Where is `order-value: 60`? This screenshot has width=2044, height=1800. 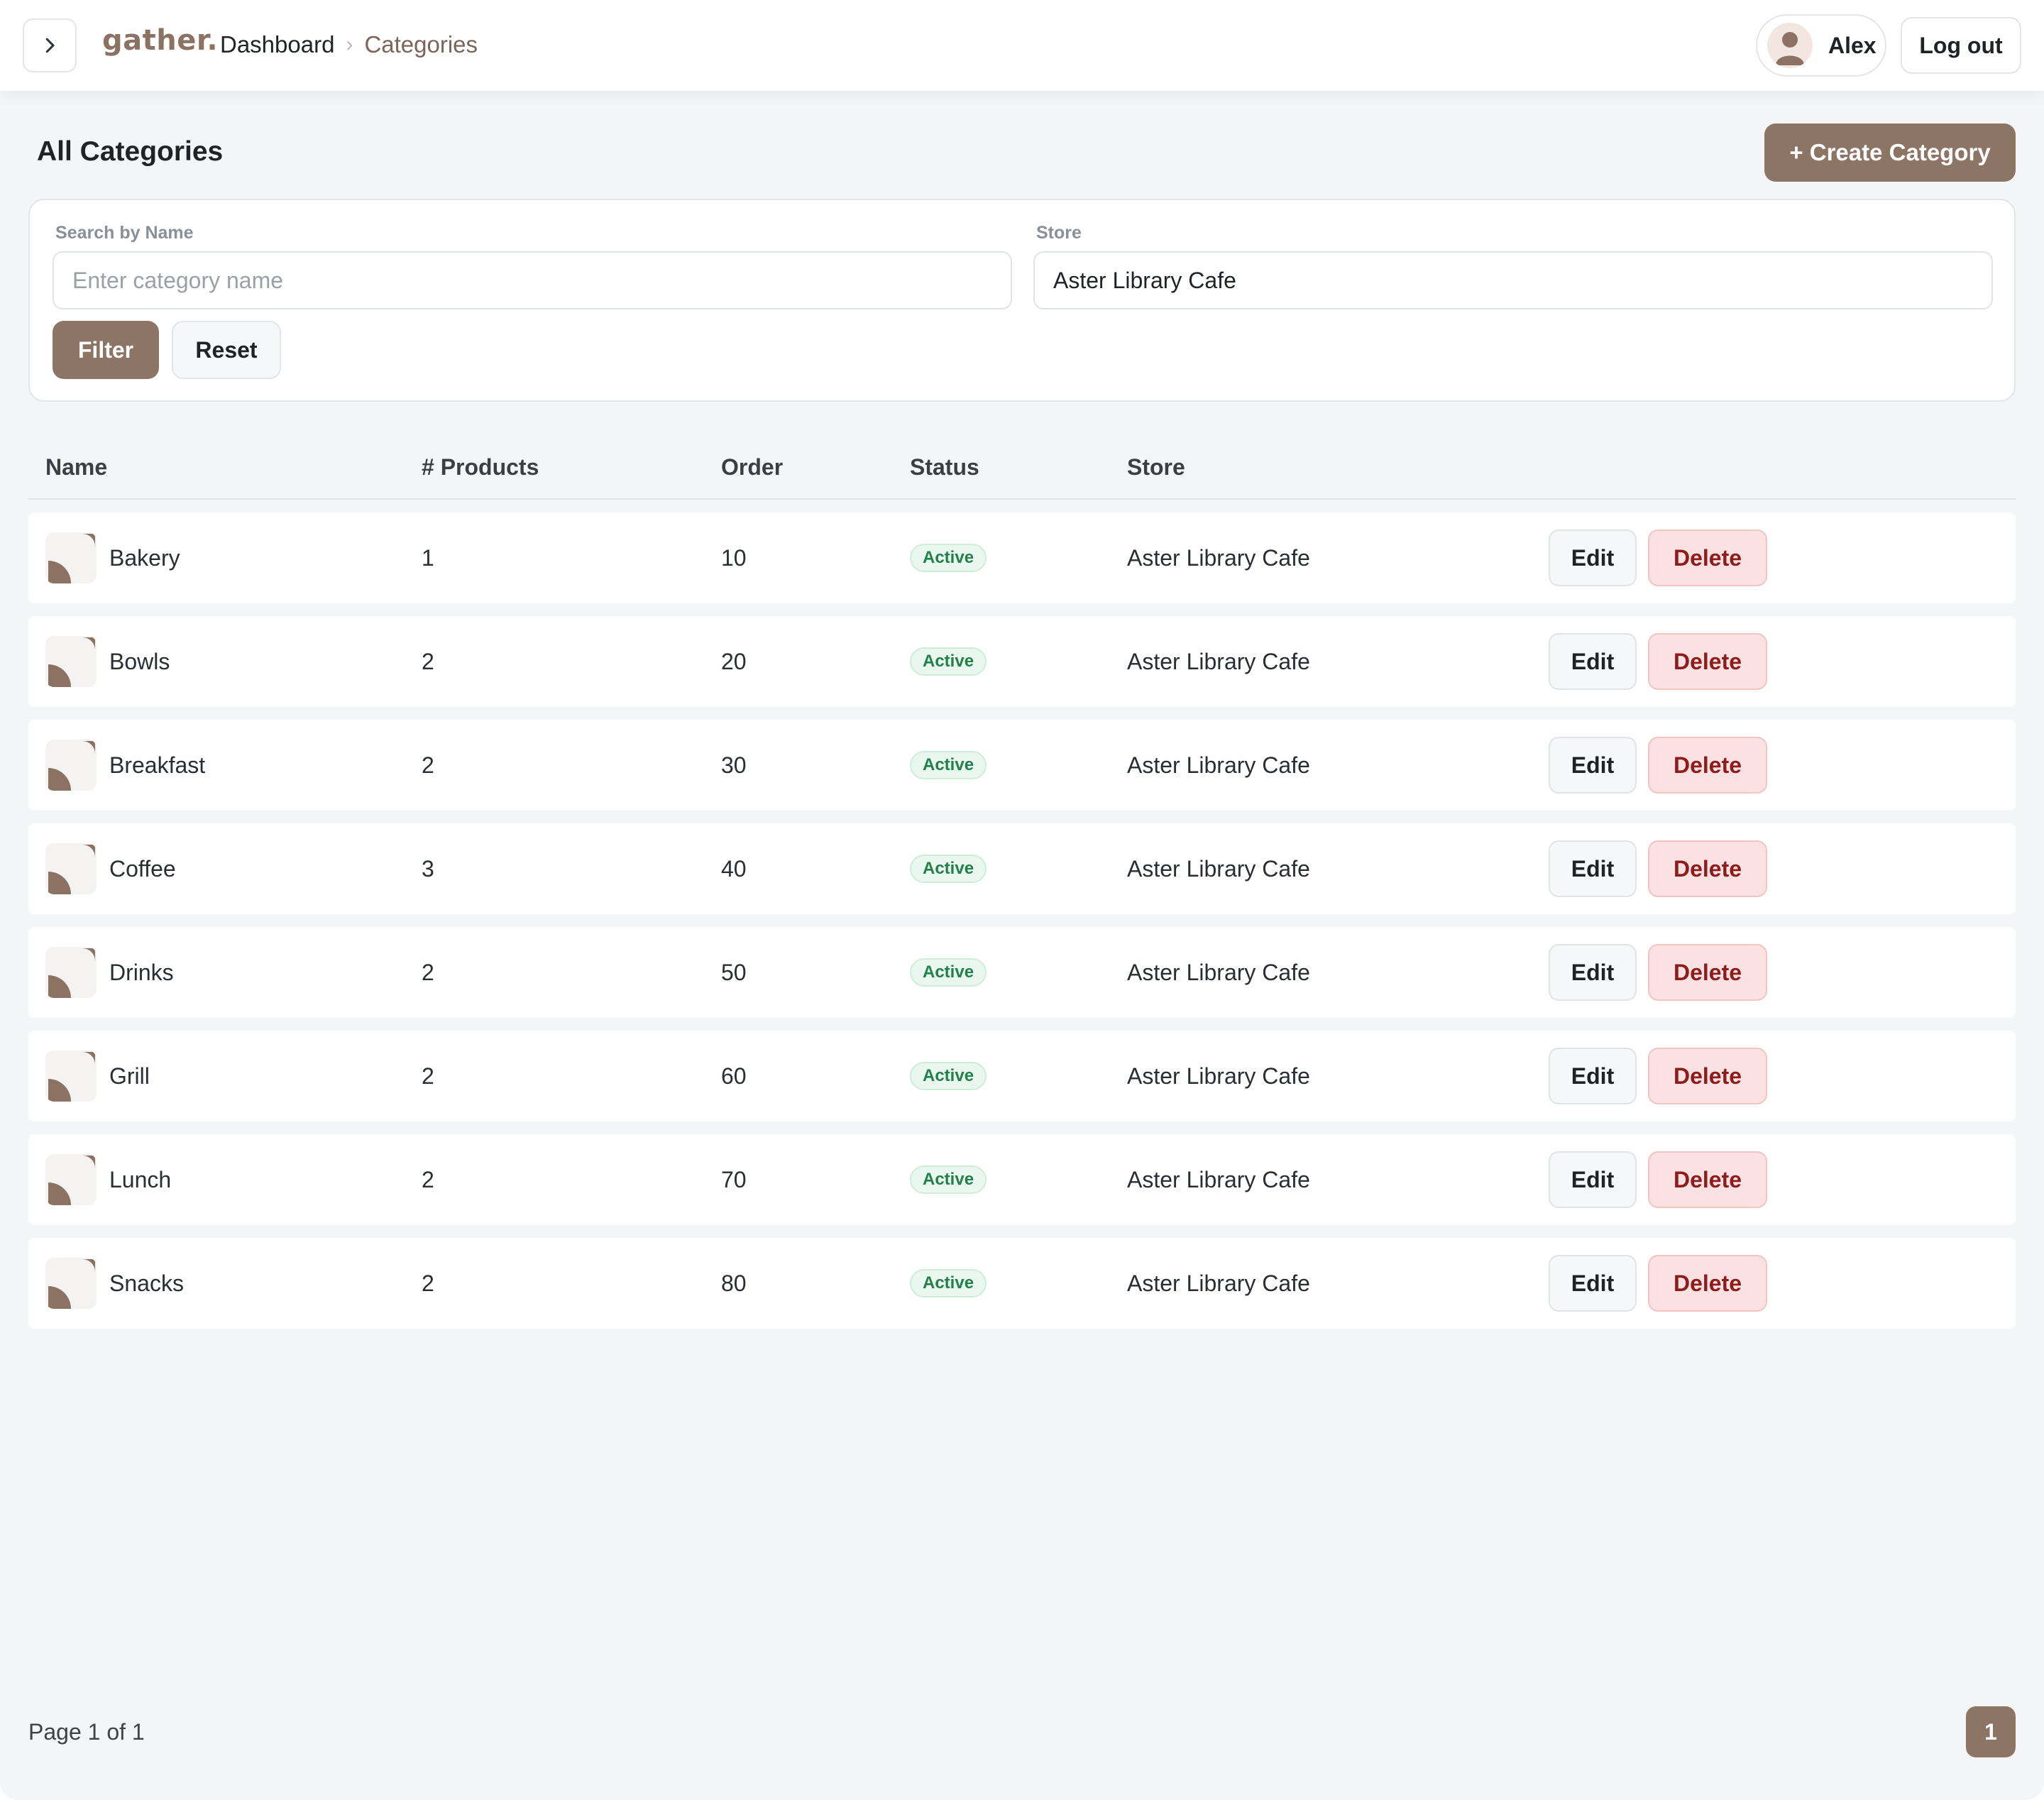
order-value: 60 is located at coordinates (734, 1076).